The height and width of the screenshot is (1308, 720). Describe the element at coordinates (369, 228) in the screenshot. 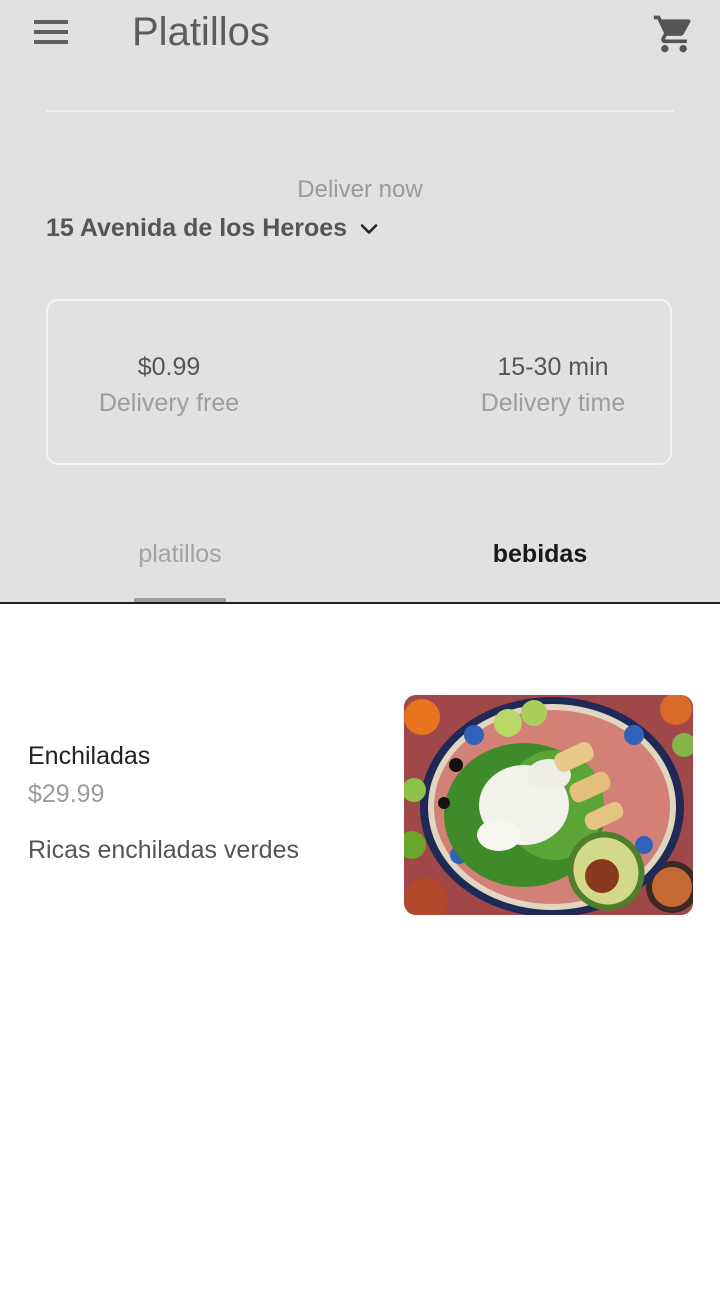

I see `chevron-down-icon` at that location.